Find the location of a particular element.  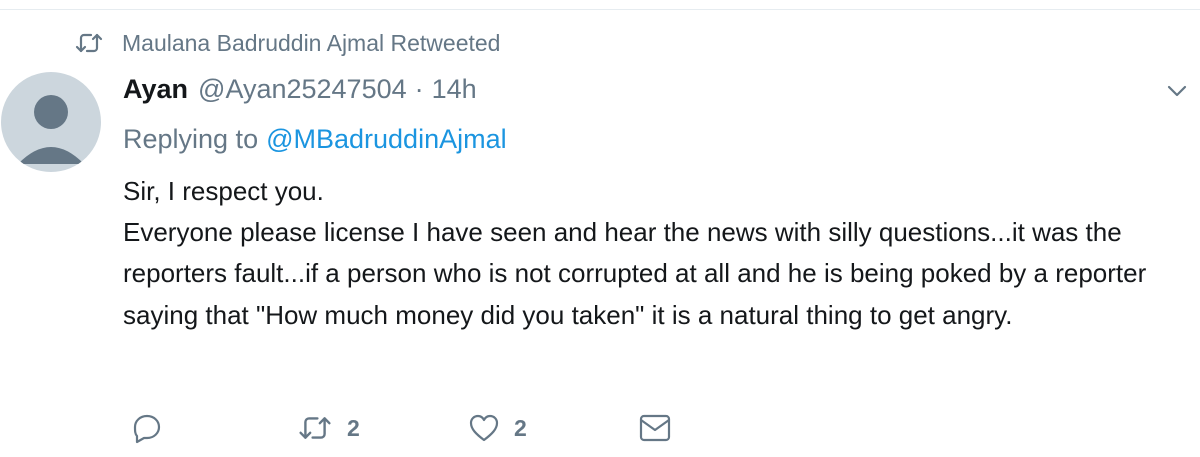

retweet-context-label: Maulana Badruddin Ajmal Retweeted is located at coordinates (311, 43).